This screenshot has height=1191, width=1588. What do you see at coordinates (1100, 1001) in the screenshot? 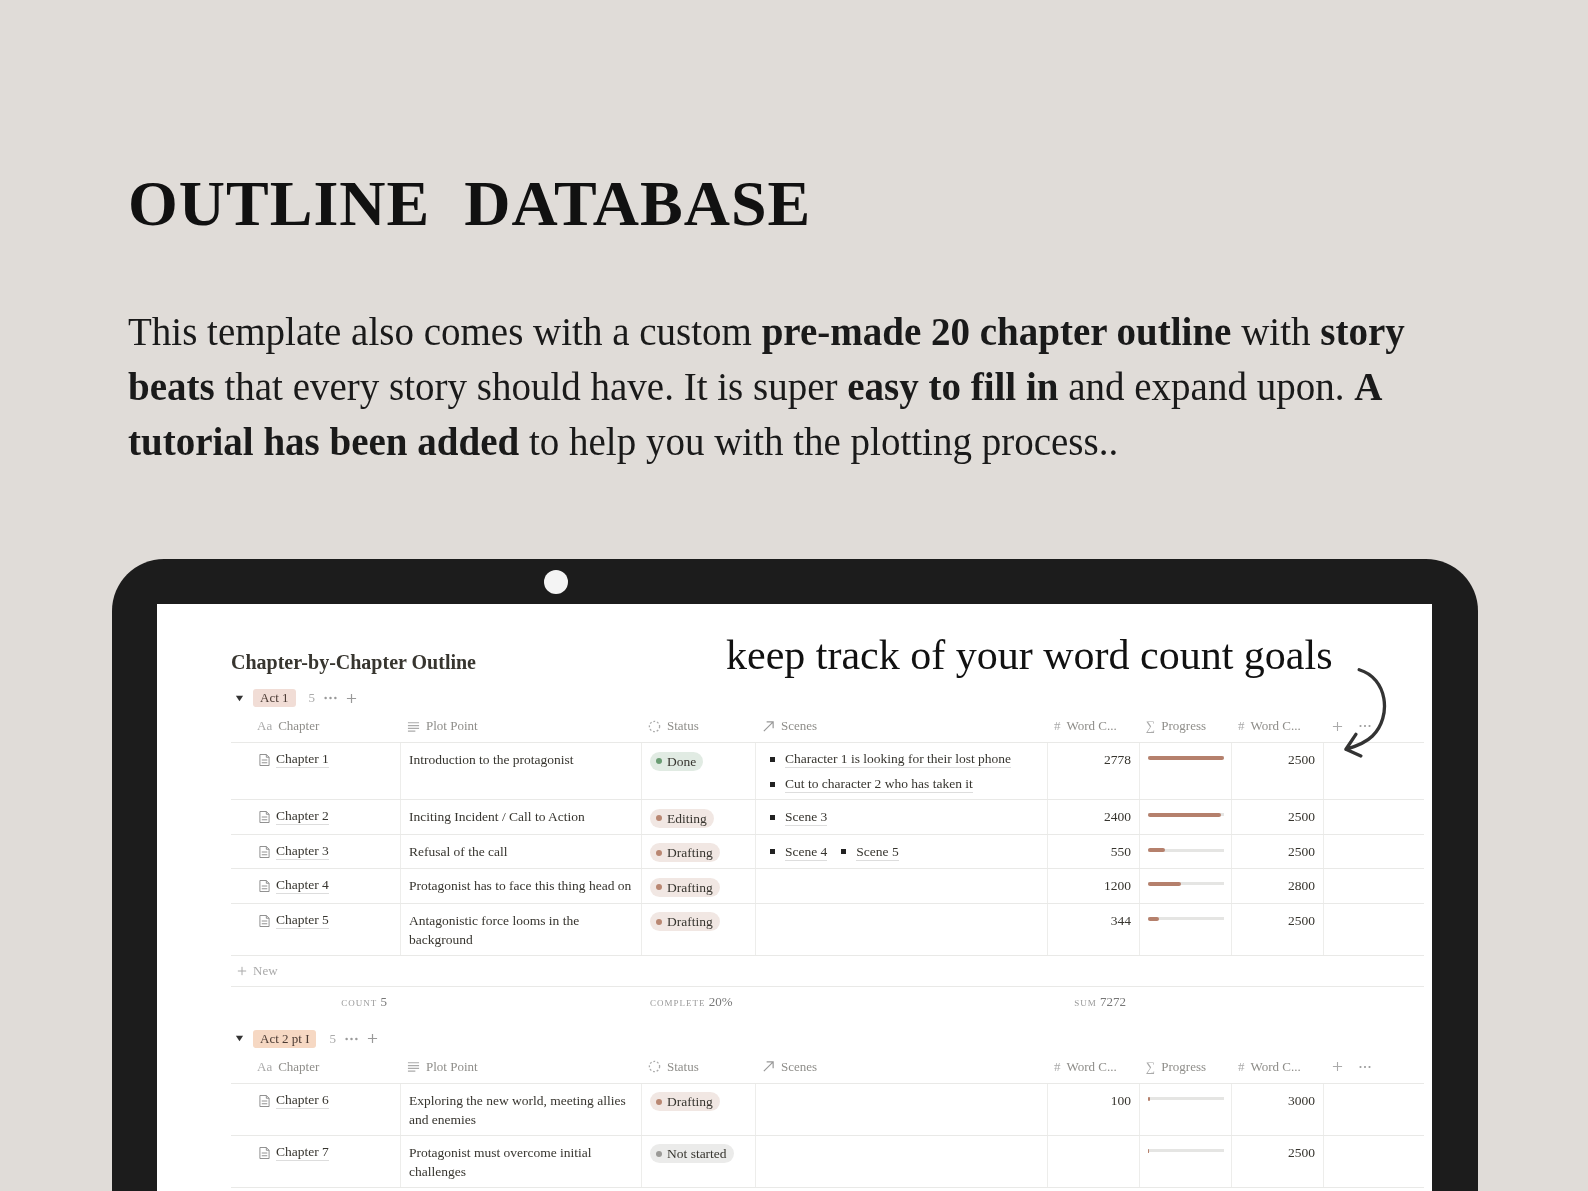
I see `sum-aggregate: SUM 7272` at bounding box center [1100, 1001].